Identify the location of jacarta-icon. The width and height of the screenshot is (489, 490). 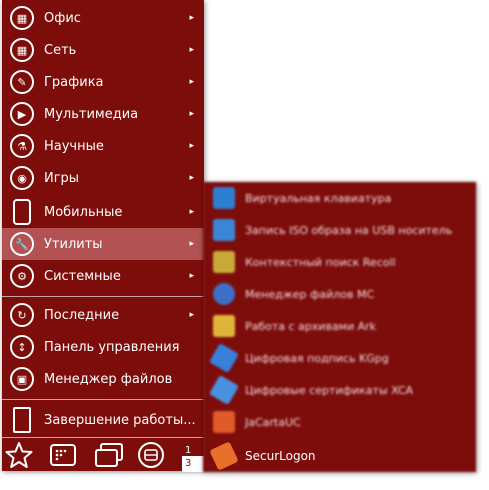
(224, 422).